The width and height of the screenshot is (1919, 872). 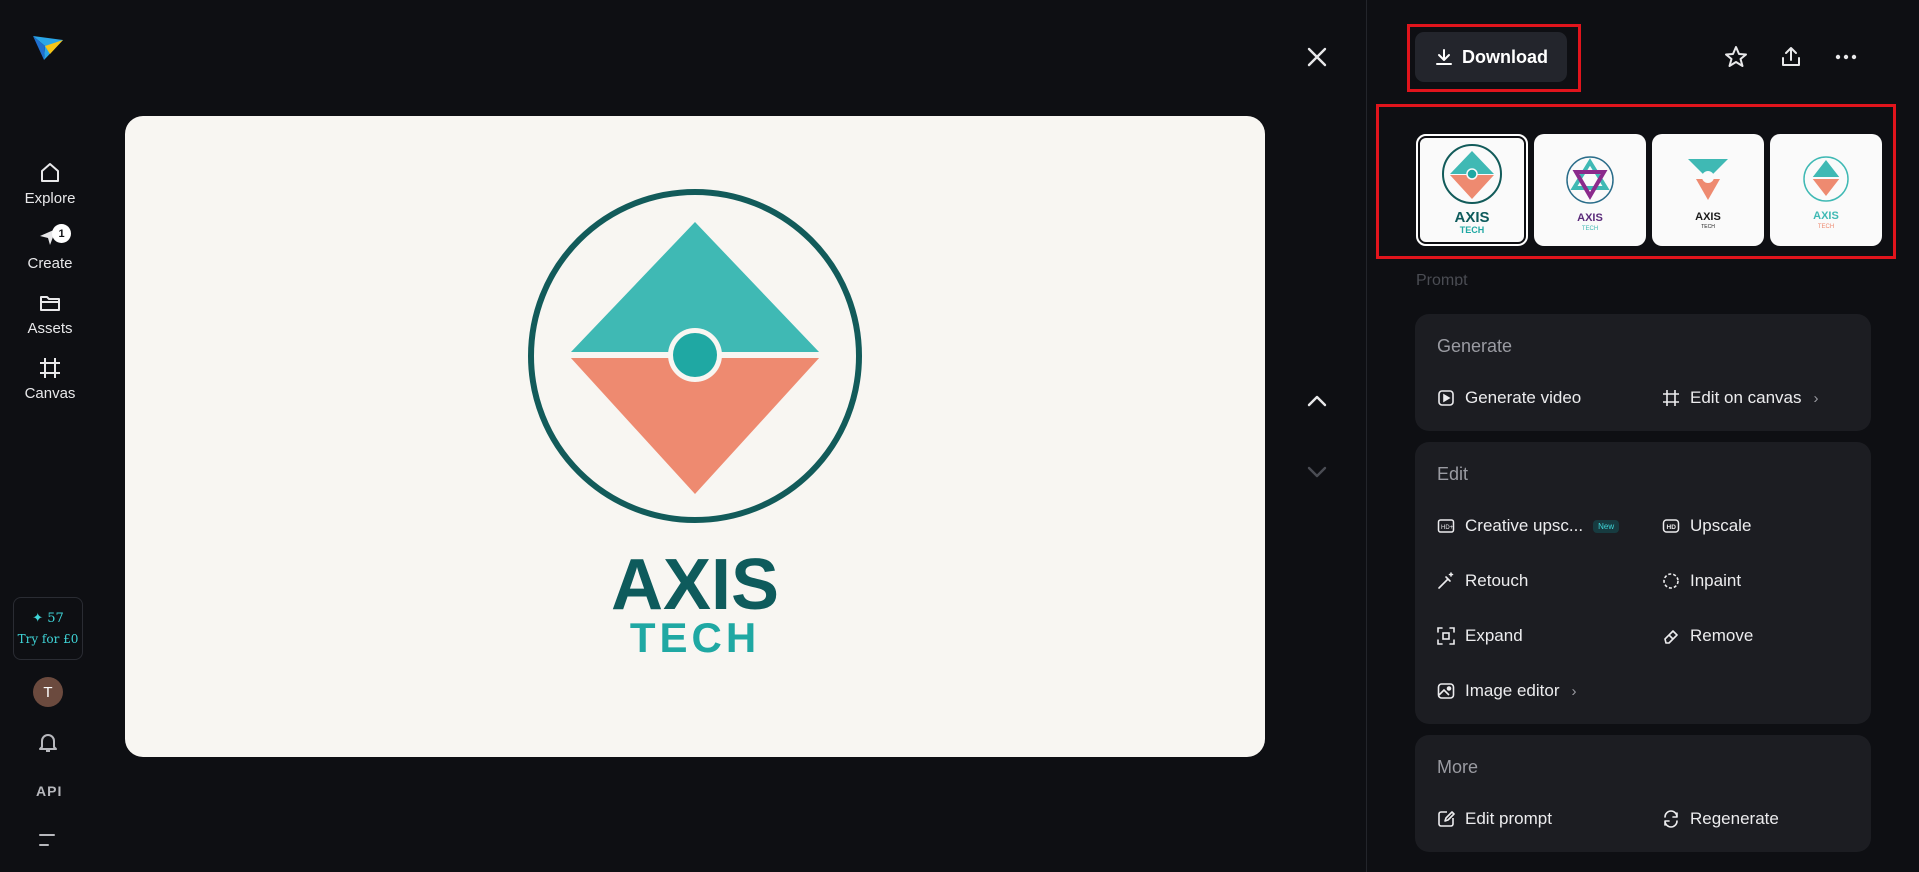 What do you see at coordinates (695, 585) in the screenshot?
I see `image-brand-main: AXIS` at bounding box center [695, 585].